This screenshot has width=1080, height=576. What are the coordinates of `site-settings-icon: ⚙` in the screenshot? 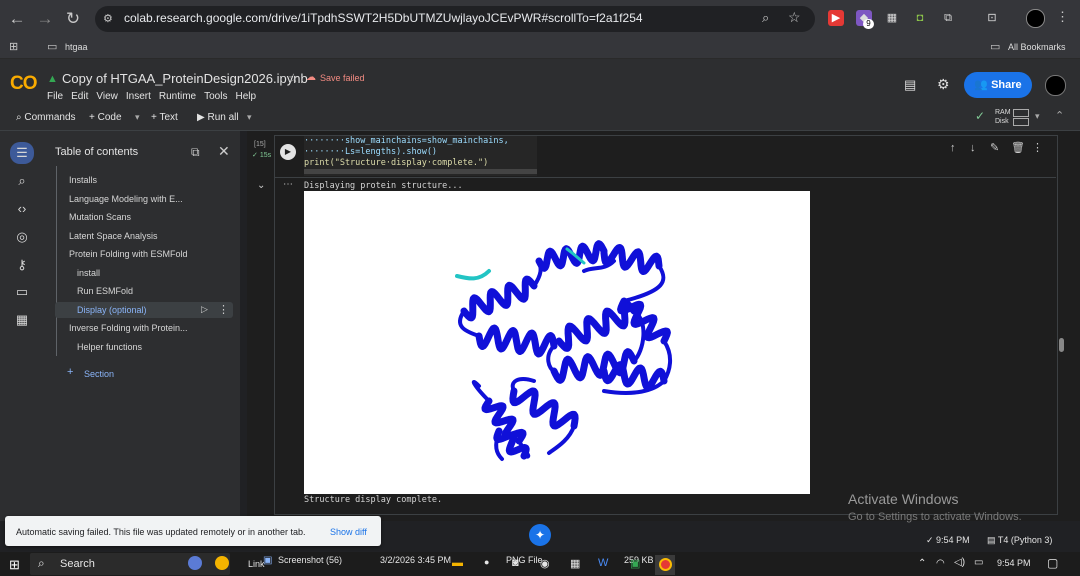 It's located at (108, 18).